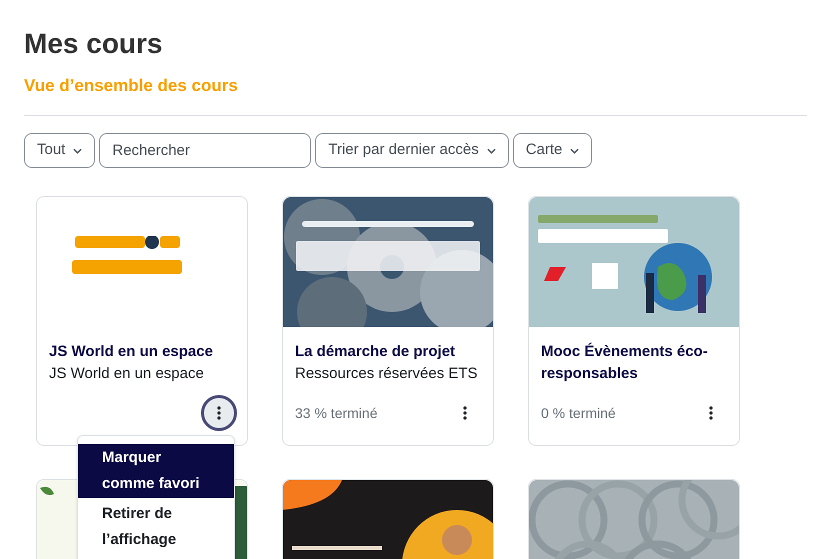 Image resolution: width=828 pixels, height=559 pixels. What do you see at coordinates (156, 527) in the screenshot?
I see `menu-item: Retirer de l’affichage` at bounding box center [156, 527].